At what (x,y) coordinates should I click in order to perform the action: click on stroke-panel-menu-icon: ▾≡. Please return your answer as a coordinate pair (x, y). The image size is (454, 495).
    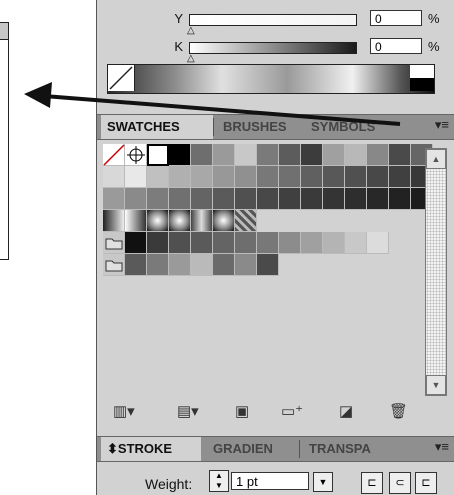
    Looking at the image, I should click on (442, 447).